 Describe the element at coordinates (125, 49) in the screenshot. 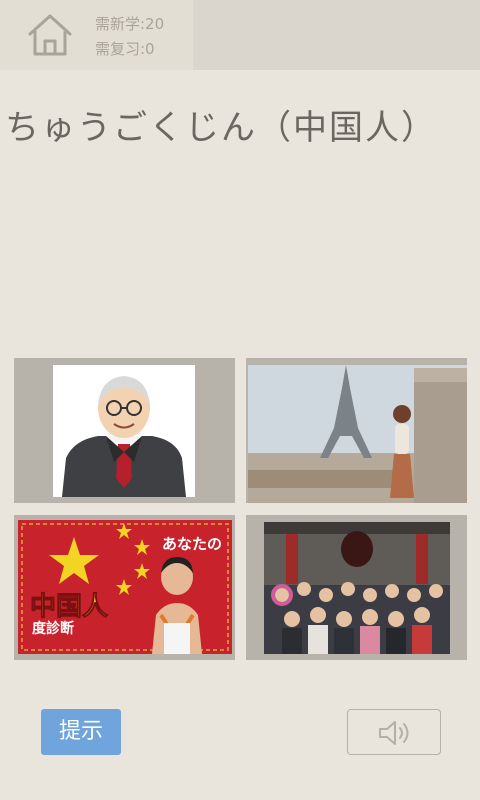

I see `review-count: 需复习:0` at that location.